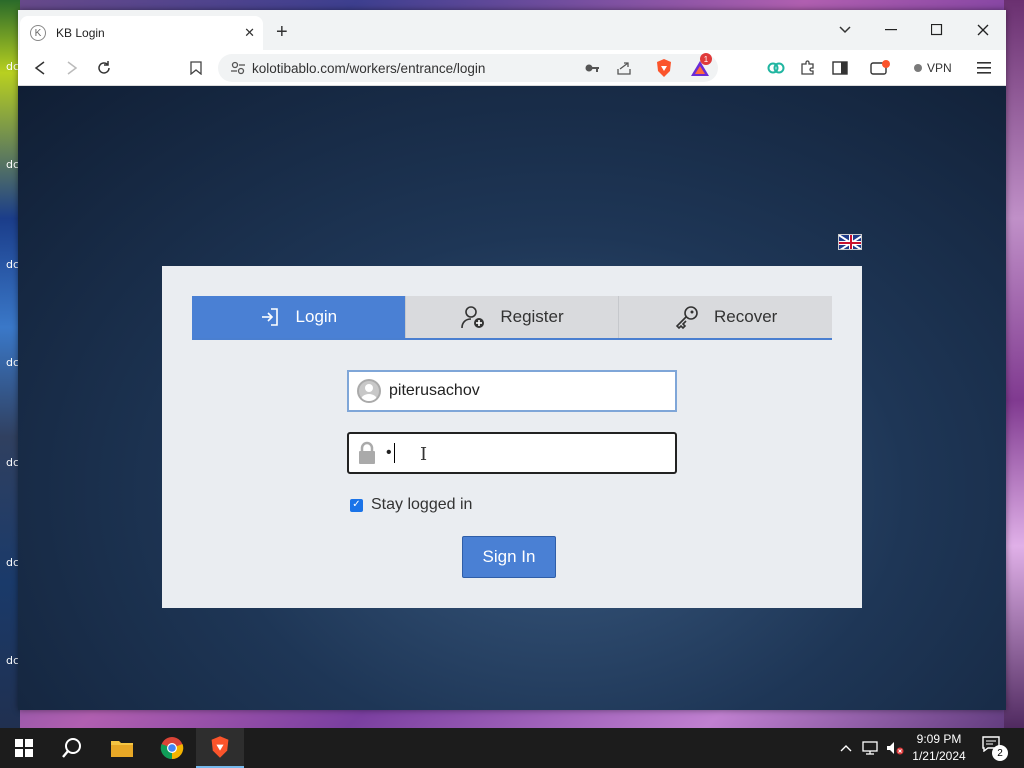  I want to click on url-text: kolotibablo.com/workers/entrance/login, so click(369, 68).